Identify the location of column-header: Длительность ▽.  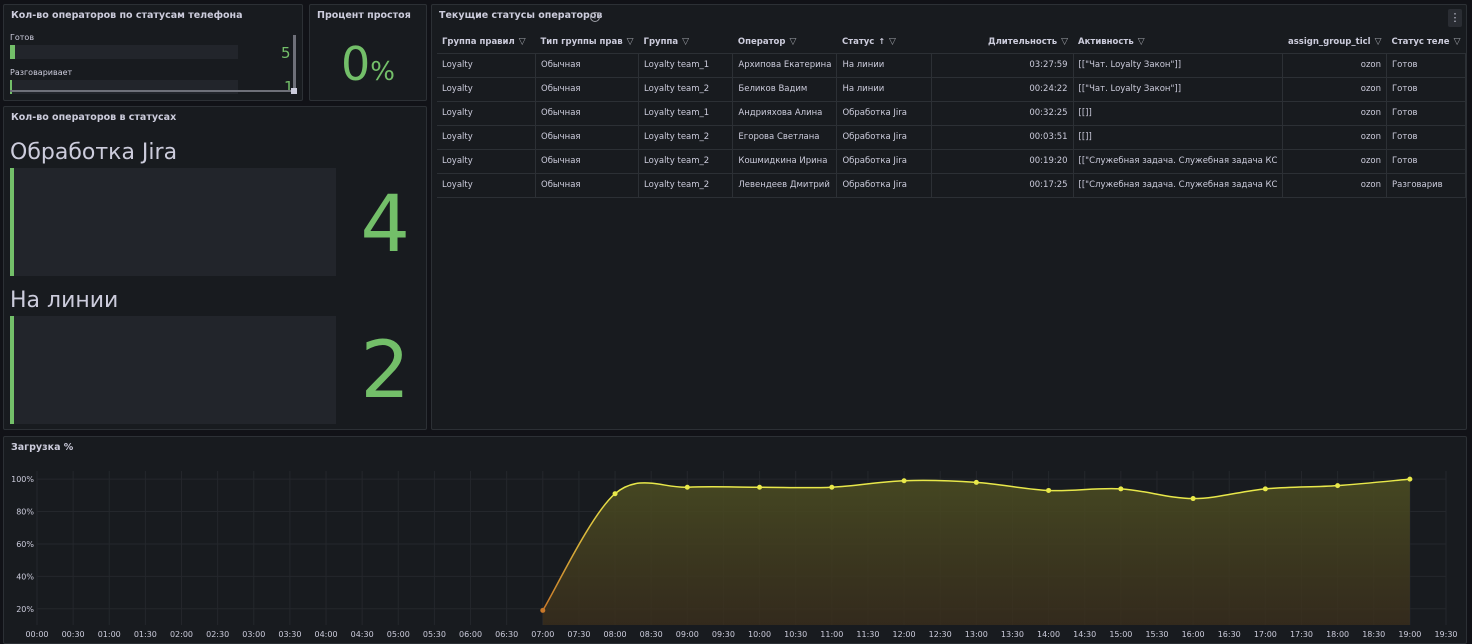
(1002, 42).